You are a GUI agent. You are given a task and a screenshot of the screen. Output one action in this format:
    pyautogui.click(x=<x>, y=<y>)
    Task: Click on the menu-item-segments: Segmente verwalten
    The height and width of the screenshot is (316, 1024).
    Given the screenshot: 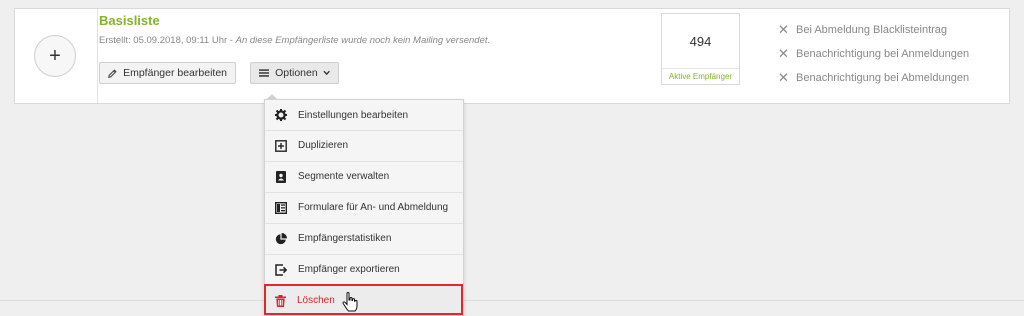 What is the action you would take?
    pyautogui.click(x=364, y=176)
    